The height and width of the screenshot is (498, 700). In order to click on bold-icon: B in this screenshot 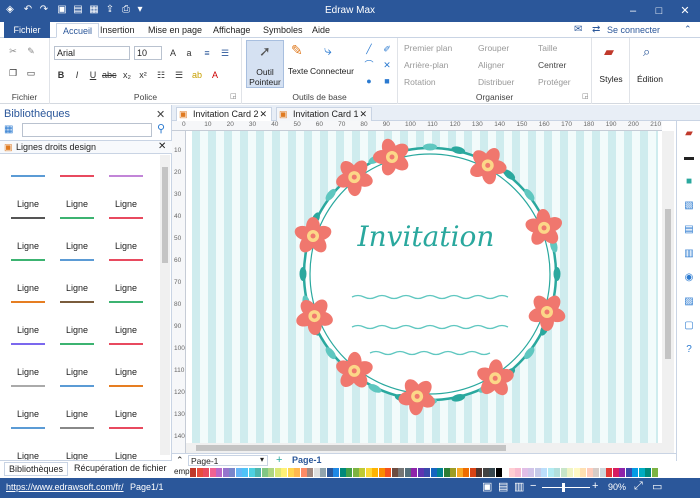, I will do `click(61, 75)`.